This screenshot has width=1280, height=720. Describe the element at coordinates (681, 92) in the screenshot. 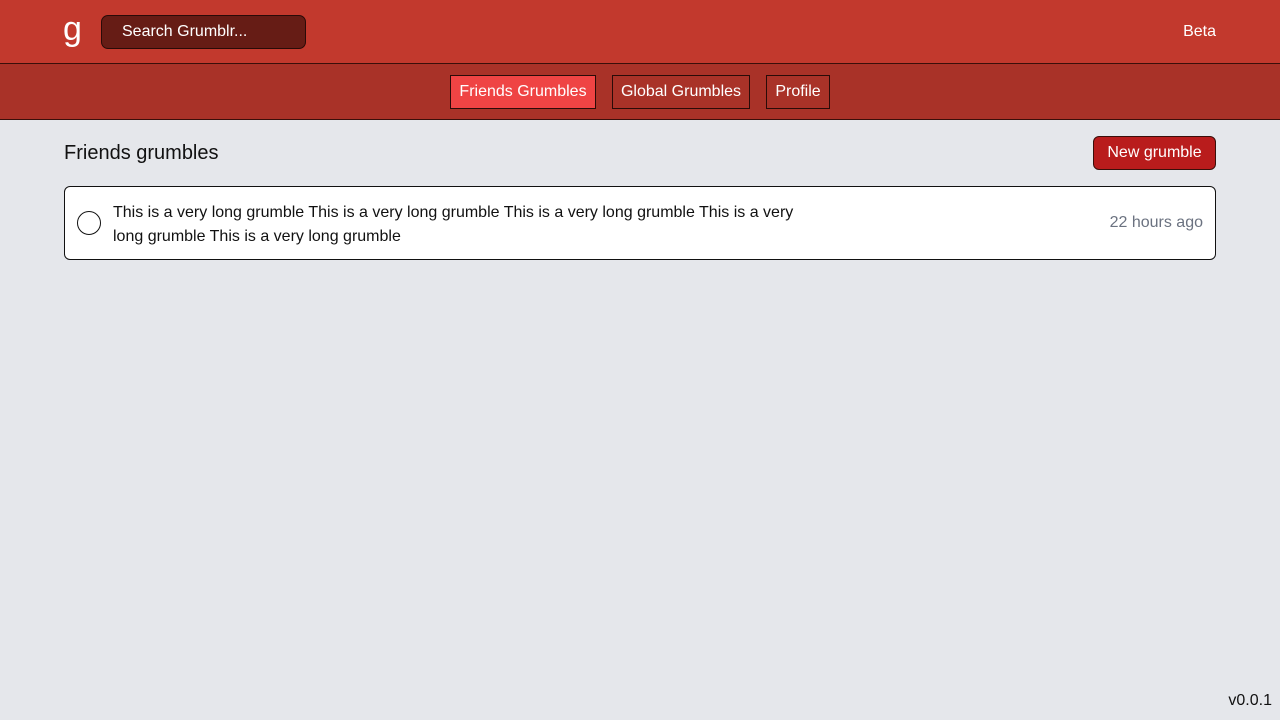

I see `tab-global-grumbles: Global Grumbles` at that location.